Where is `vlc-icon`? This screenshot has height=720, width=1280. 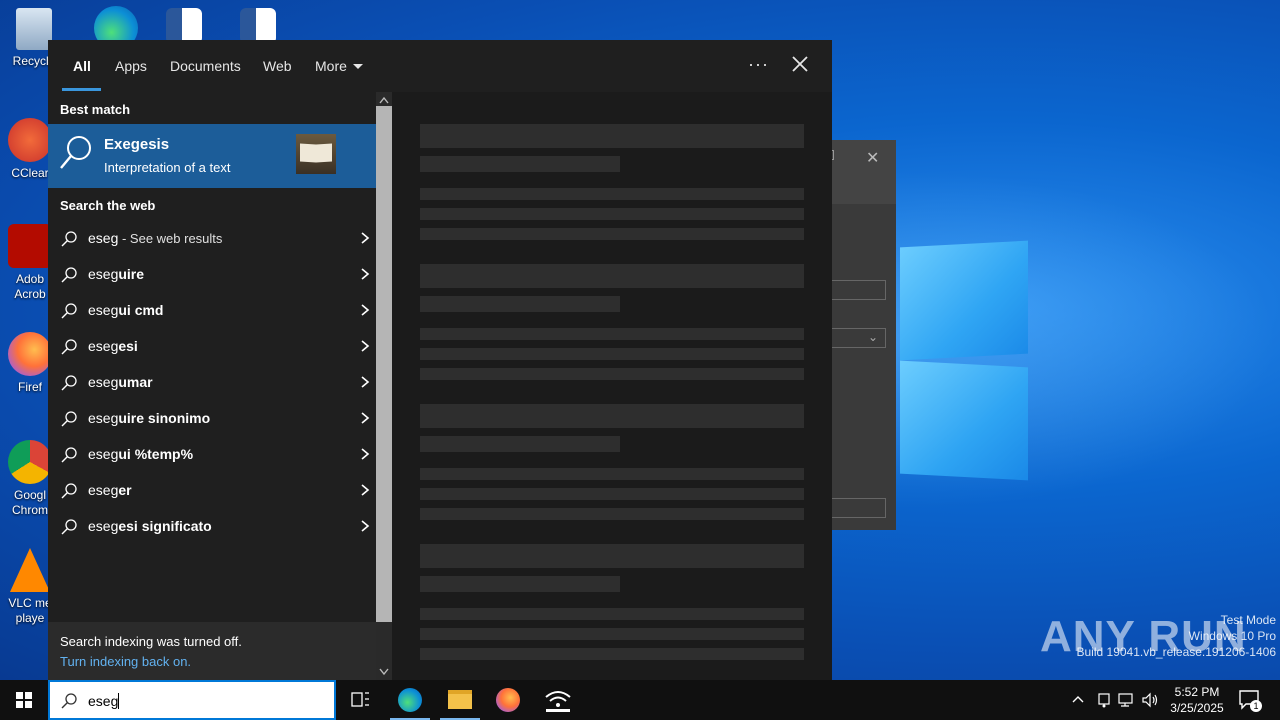 vlc-icon is located at coordinates (30, 570).